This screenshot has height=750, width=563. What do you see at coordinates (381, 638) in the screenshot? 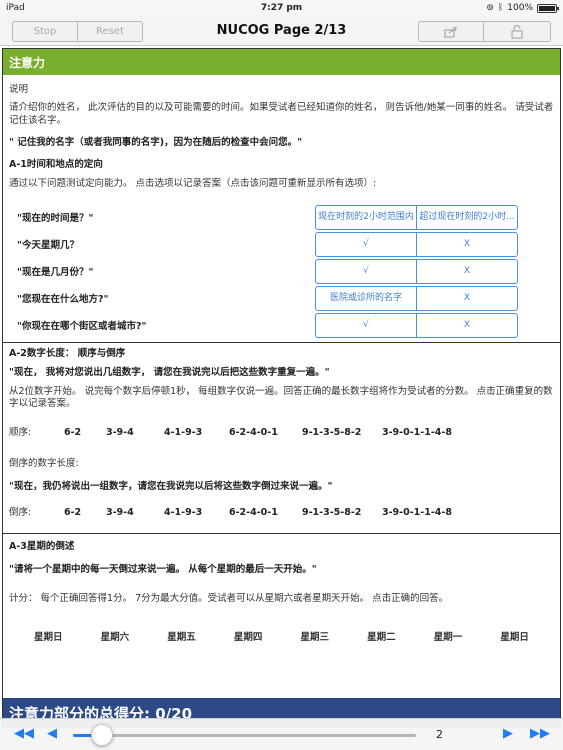
I see `weekday-option: 星期二` at bounding box center [381, 638].